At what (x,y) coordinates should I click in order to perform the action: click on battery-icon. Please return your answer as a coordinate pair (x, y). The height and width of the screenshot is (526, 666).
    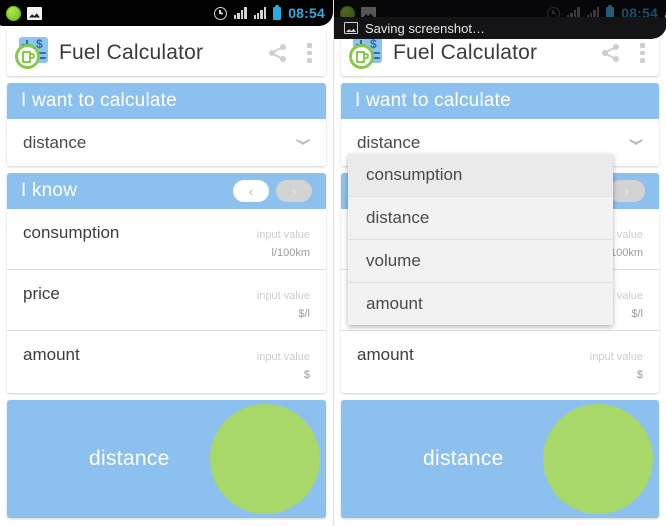
    Looking at the image, I should click on (277, 12).